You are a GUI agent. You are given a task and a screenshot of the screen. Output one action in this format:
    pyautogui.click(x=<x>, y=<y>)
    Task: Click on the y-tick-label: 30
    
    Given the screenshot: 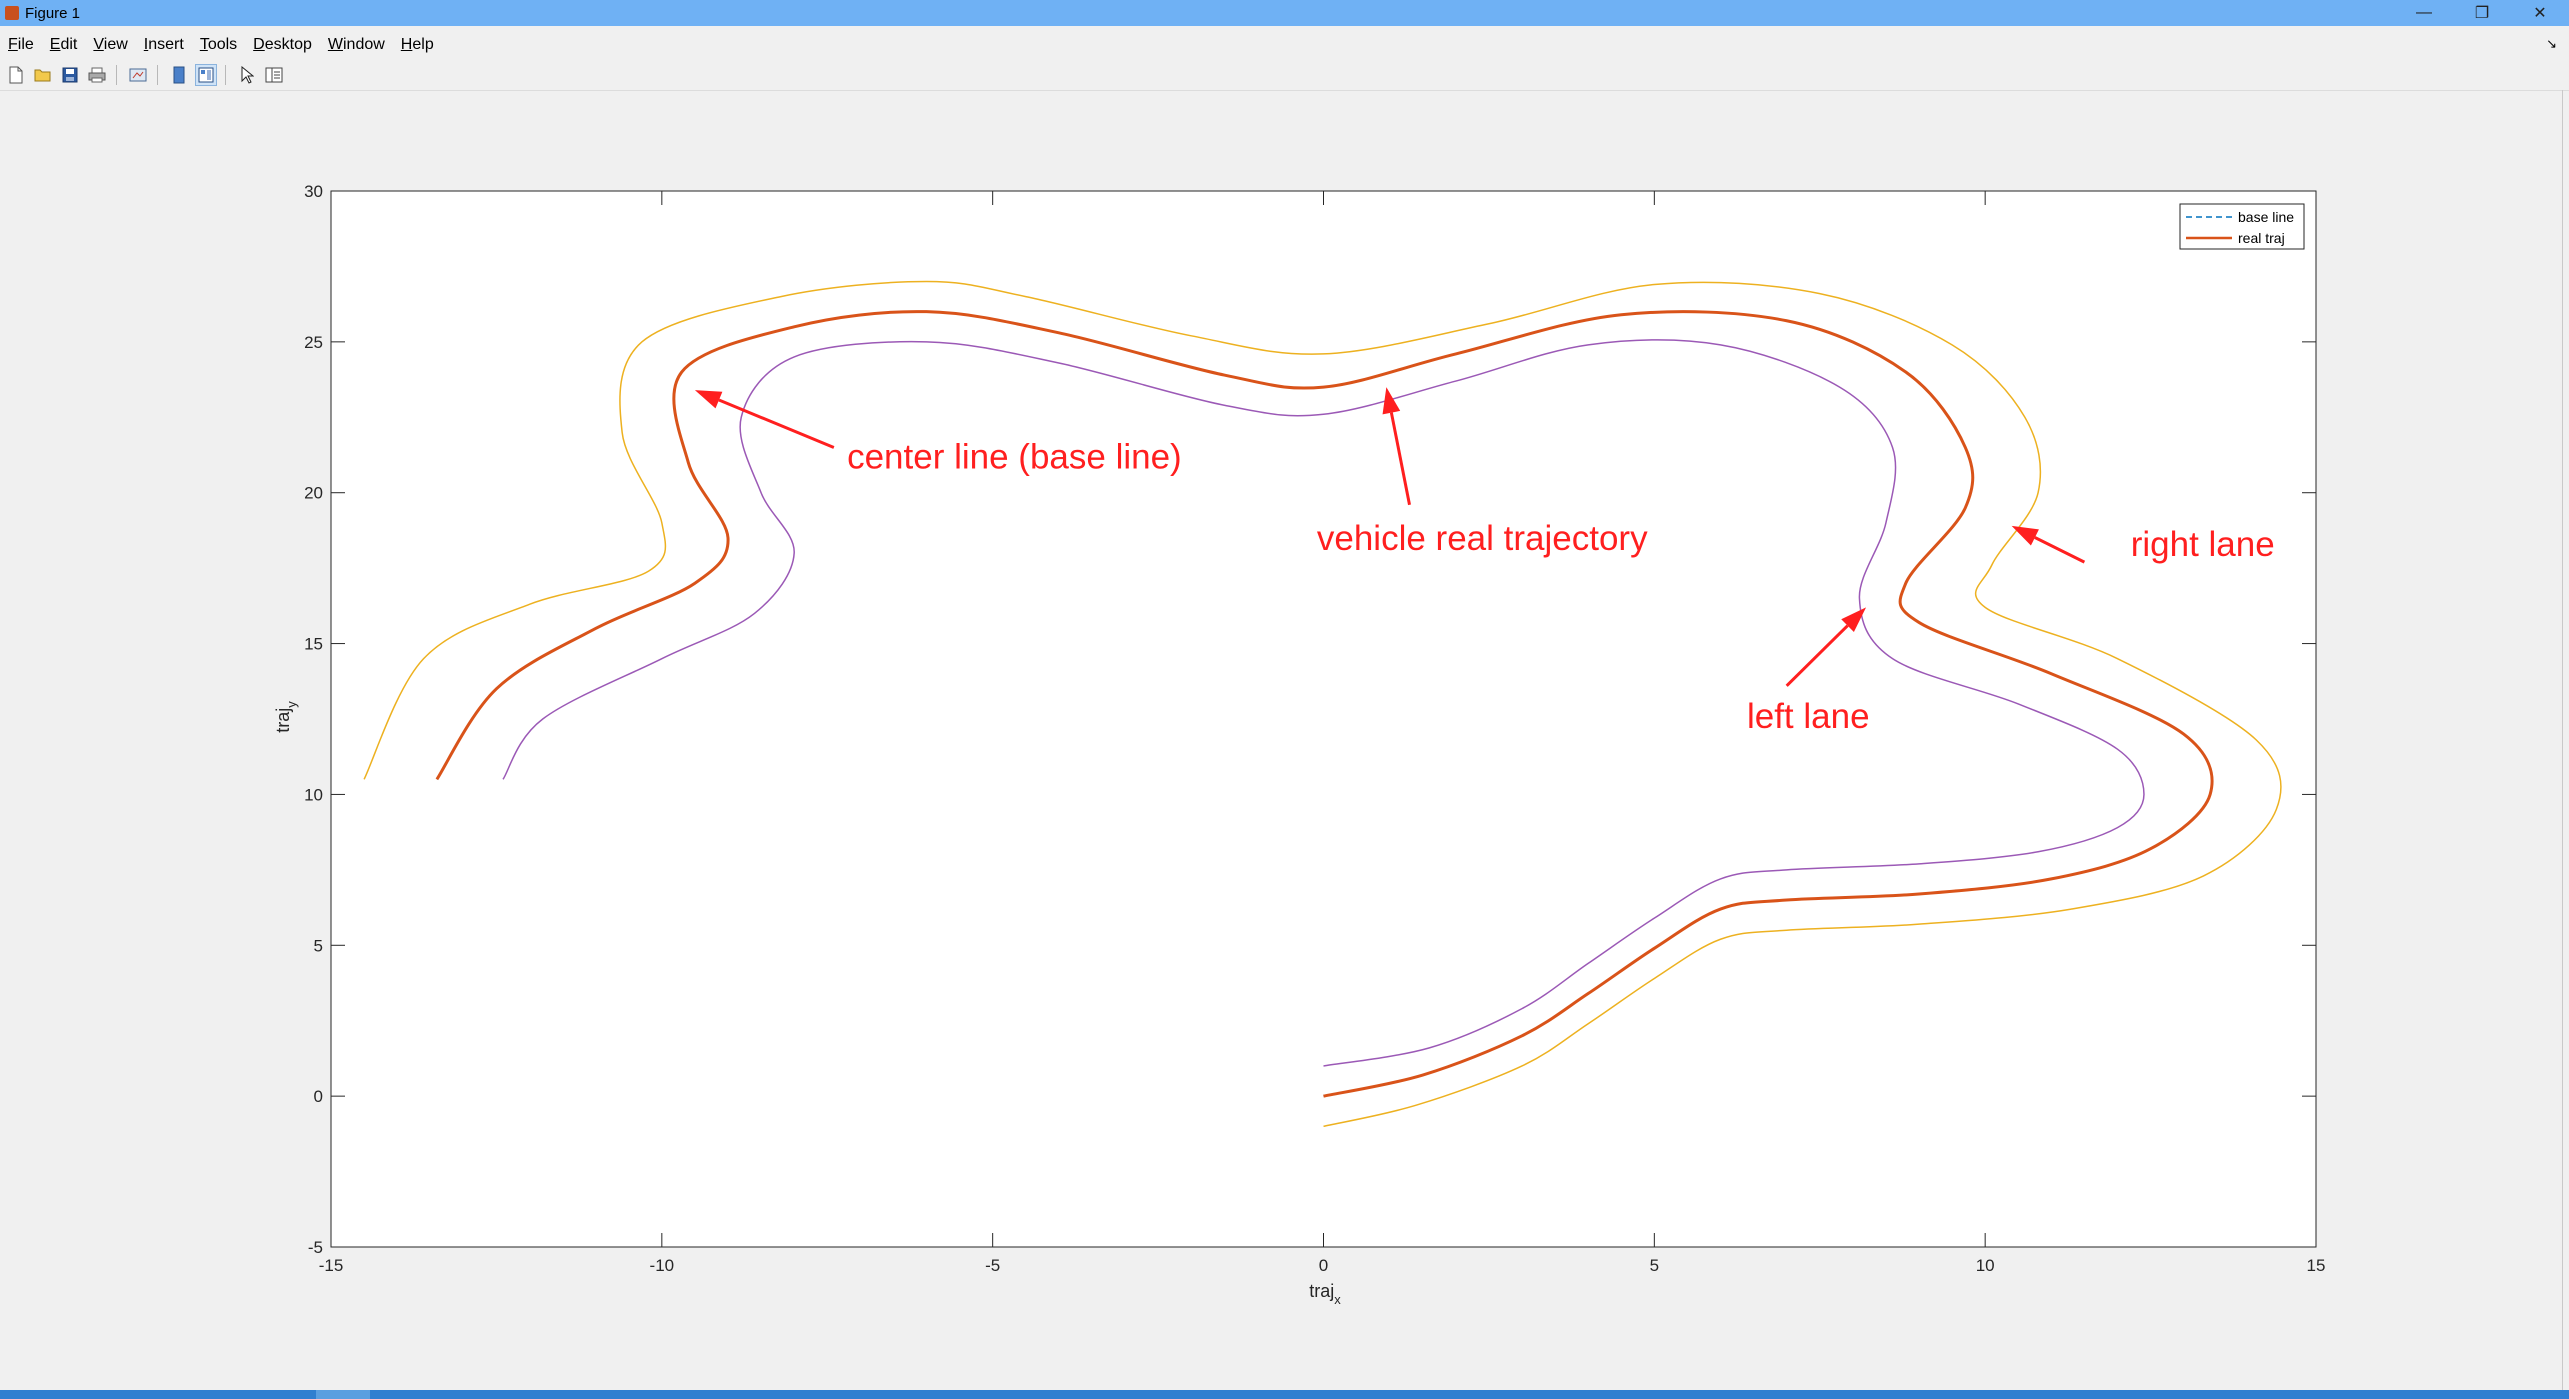 What is the action you would take?
    pyautogui.click(x=313, y=191)
    